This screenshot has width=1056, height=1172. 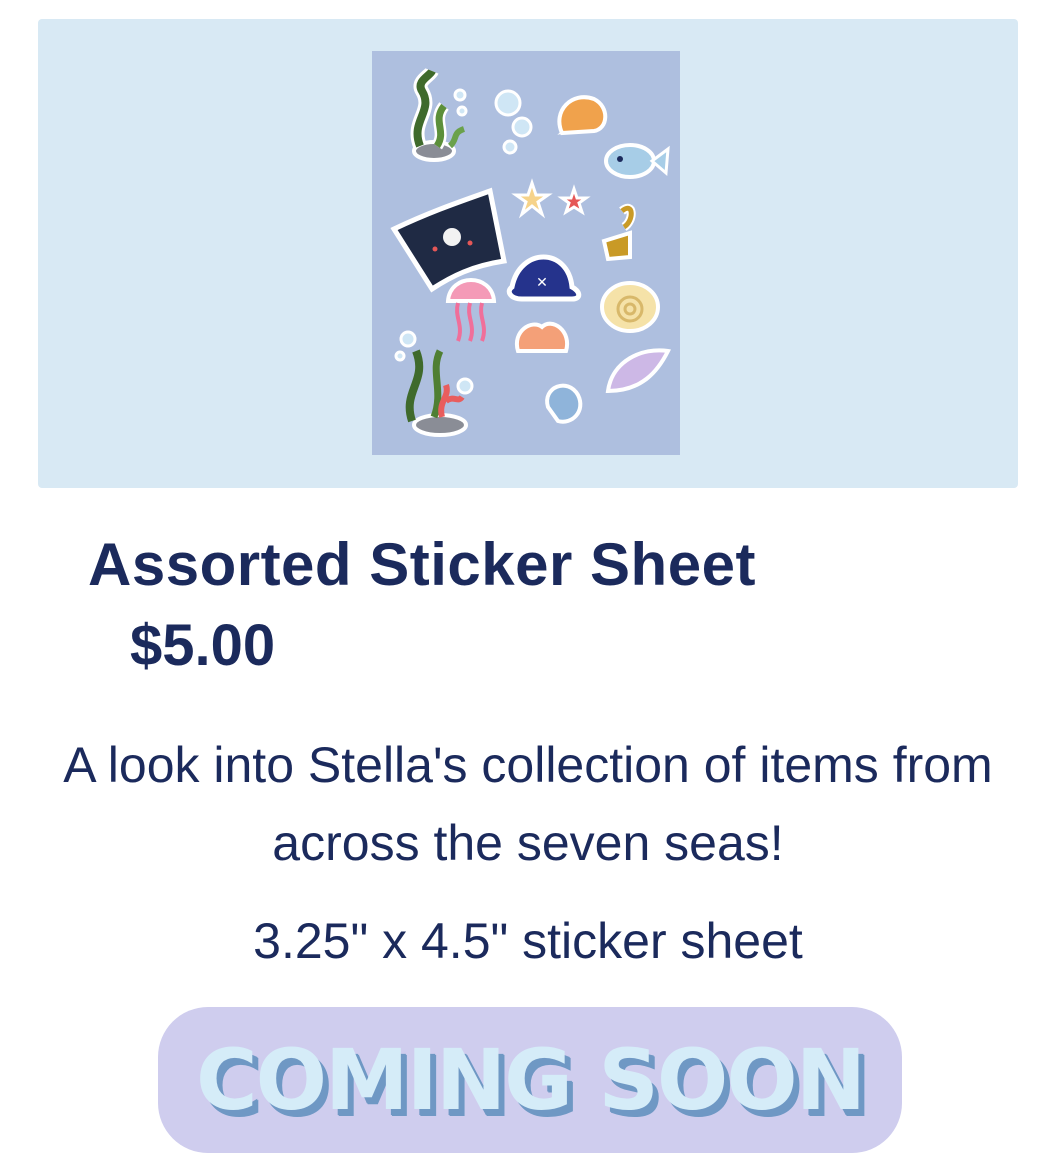 What do you see at coordinates (542, 337) in the screenshot?
I see `coral-icon` at bounding box center [542, 337].